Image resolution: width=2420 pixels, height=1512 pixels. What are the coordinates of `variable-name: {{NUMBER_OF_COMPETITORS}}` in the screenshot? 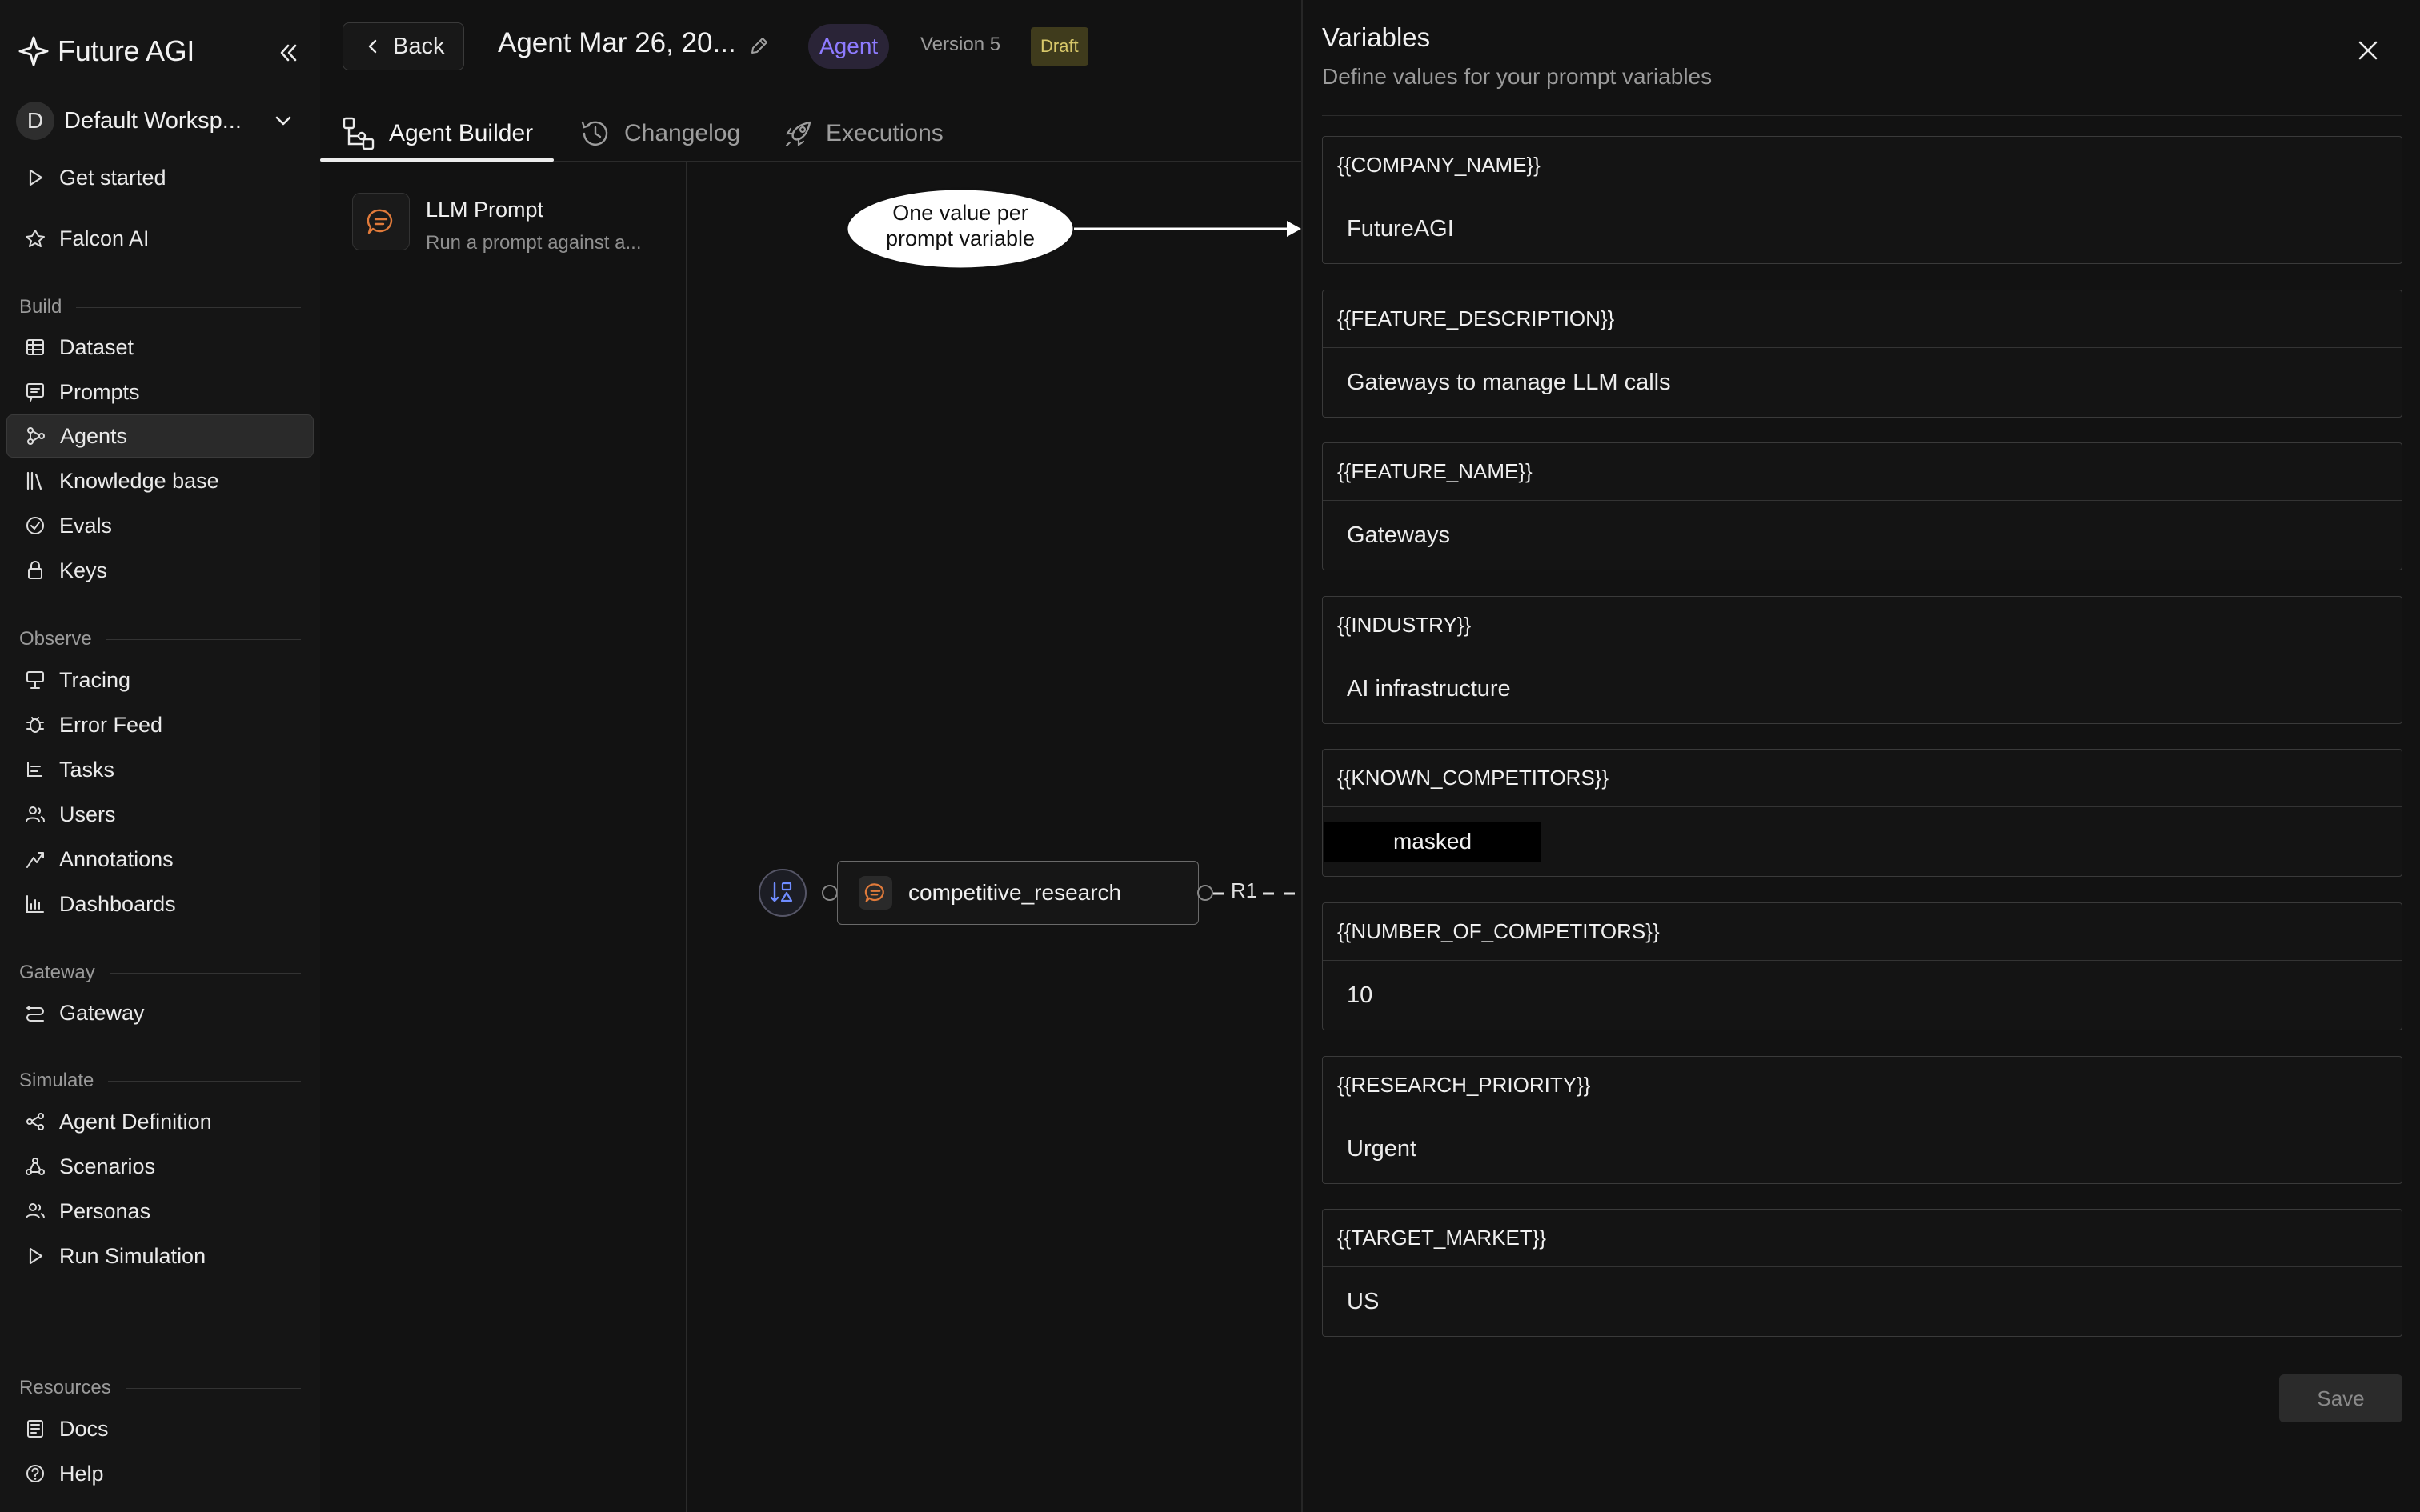 It's located at (1862, 932).